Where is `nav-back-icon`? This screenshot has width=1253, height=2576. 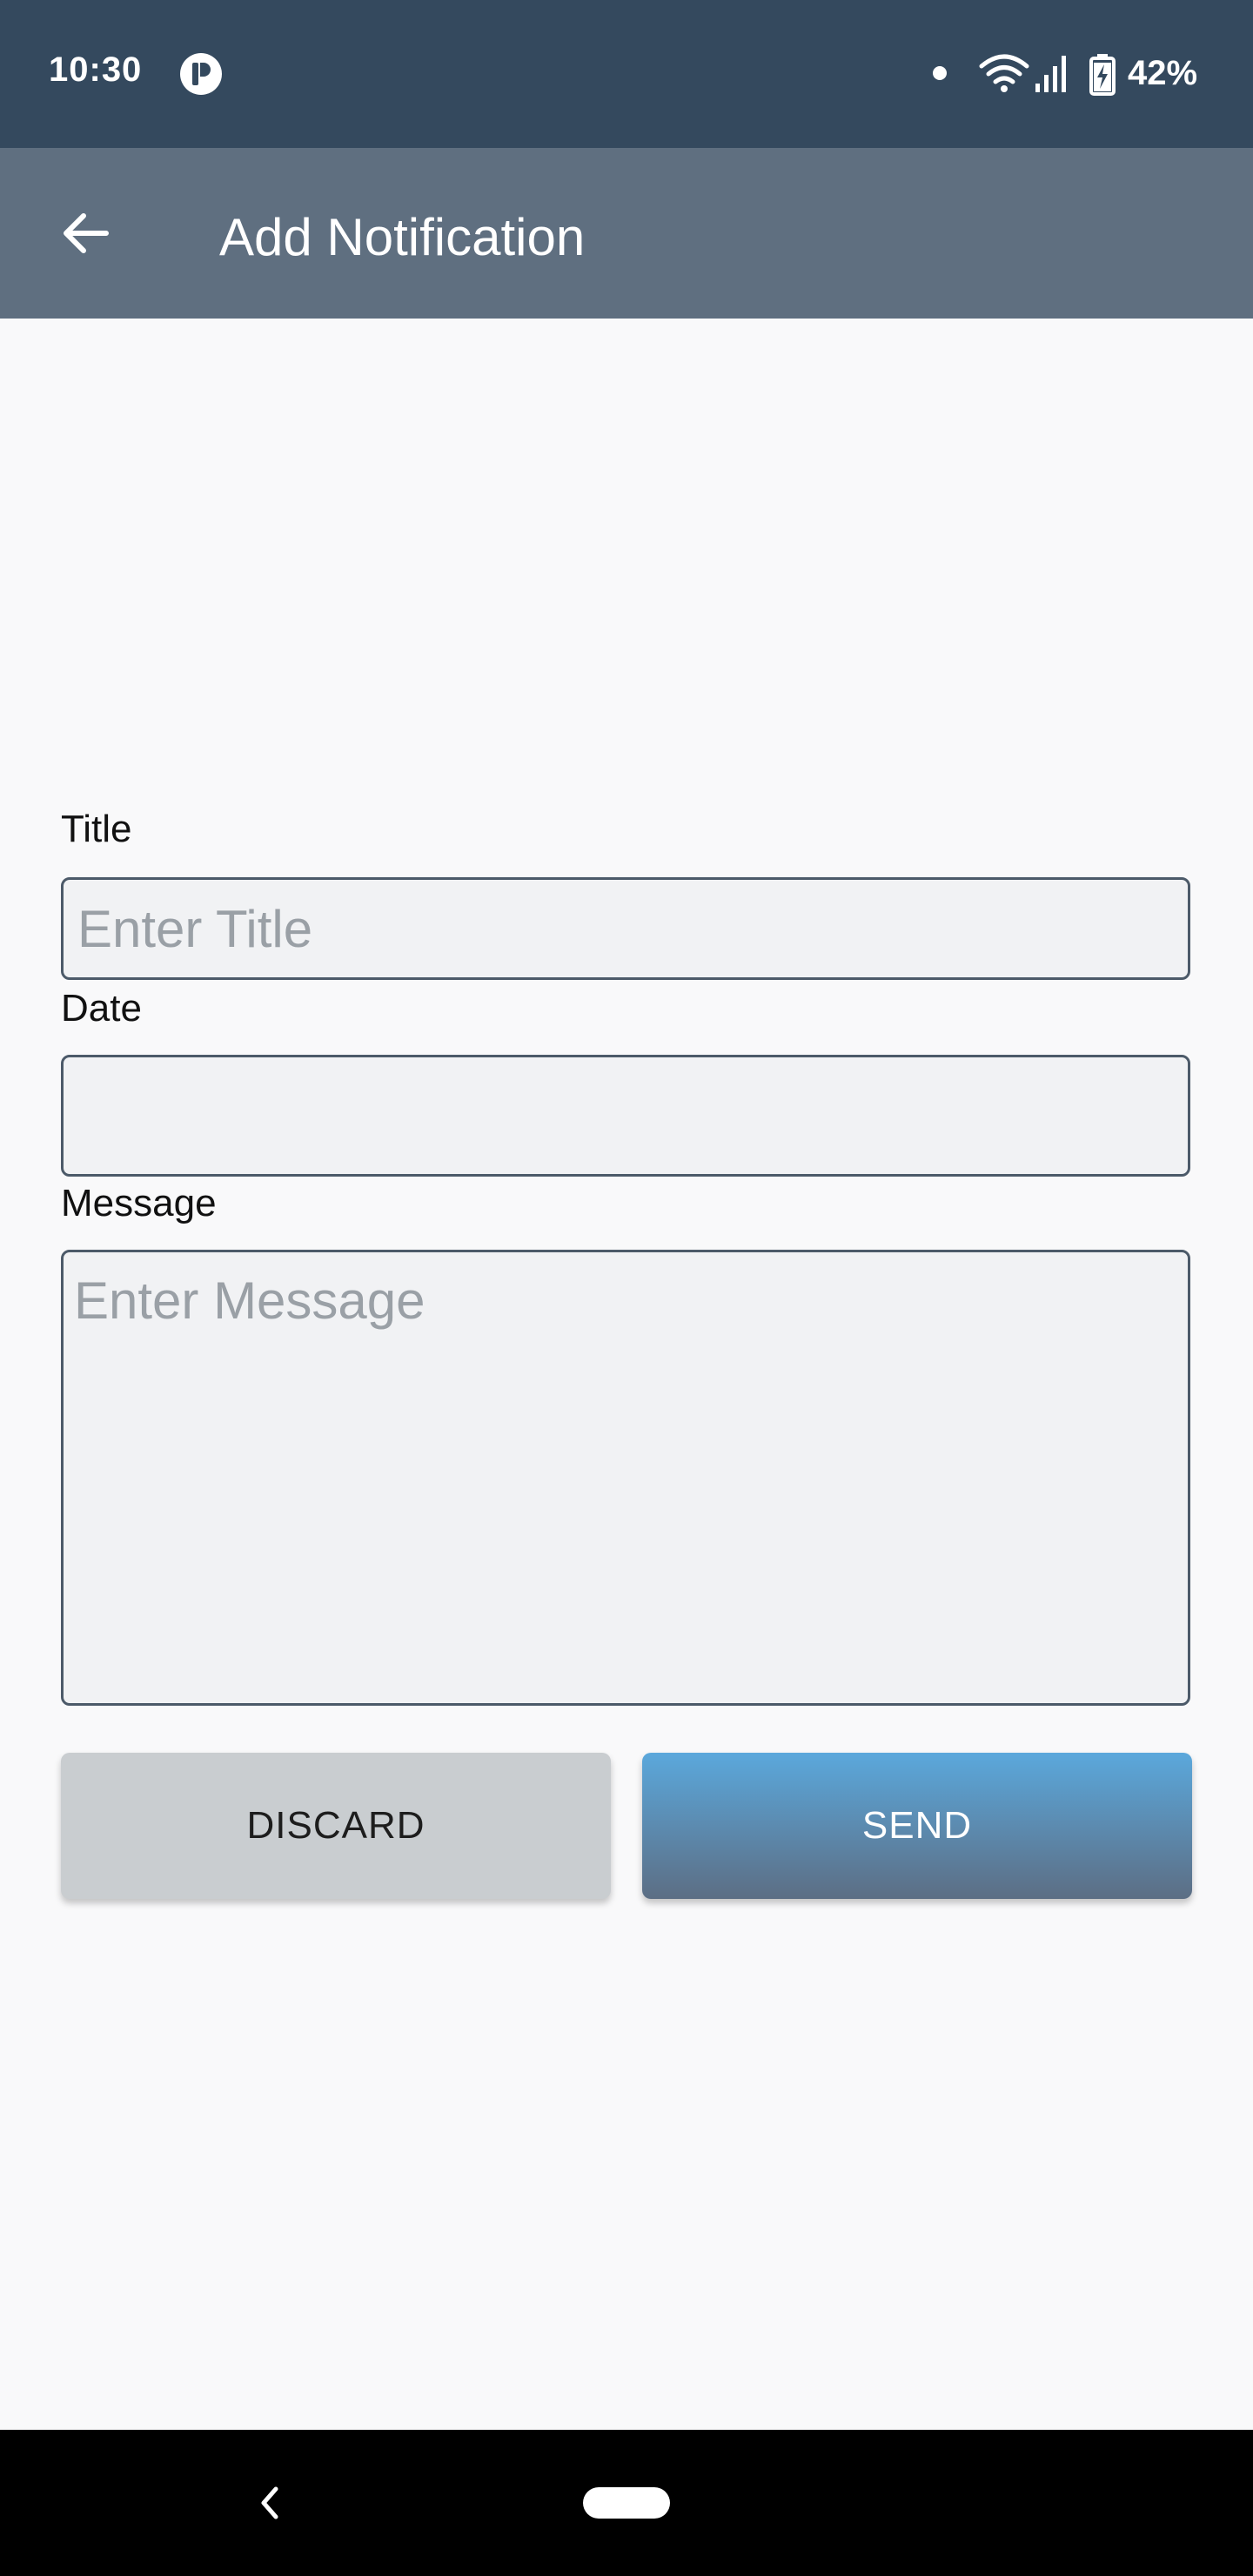
nav-back-icon is located at coordinates (269, 2502).